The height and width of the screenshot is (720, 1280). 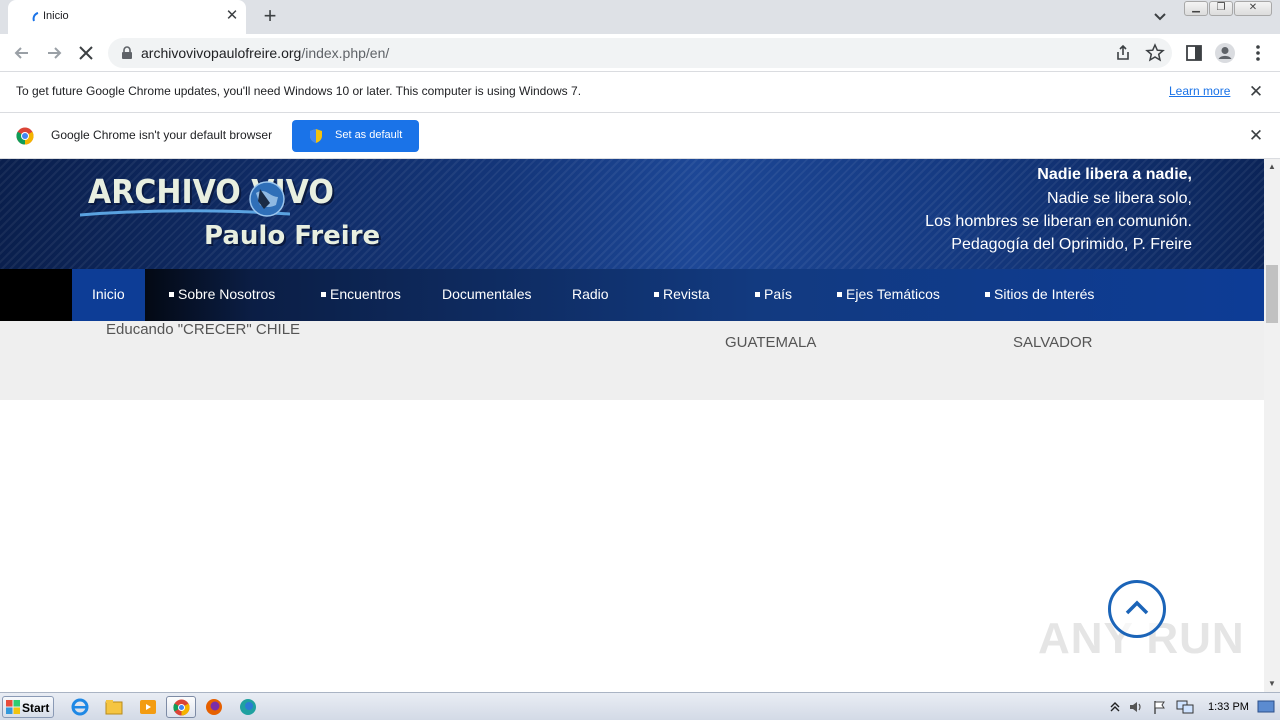 I want to click on tab-strip: Inicio ✕ + ▁ ❐ ✕, so click(x=640, y=17).